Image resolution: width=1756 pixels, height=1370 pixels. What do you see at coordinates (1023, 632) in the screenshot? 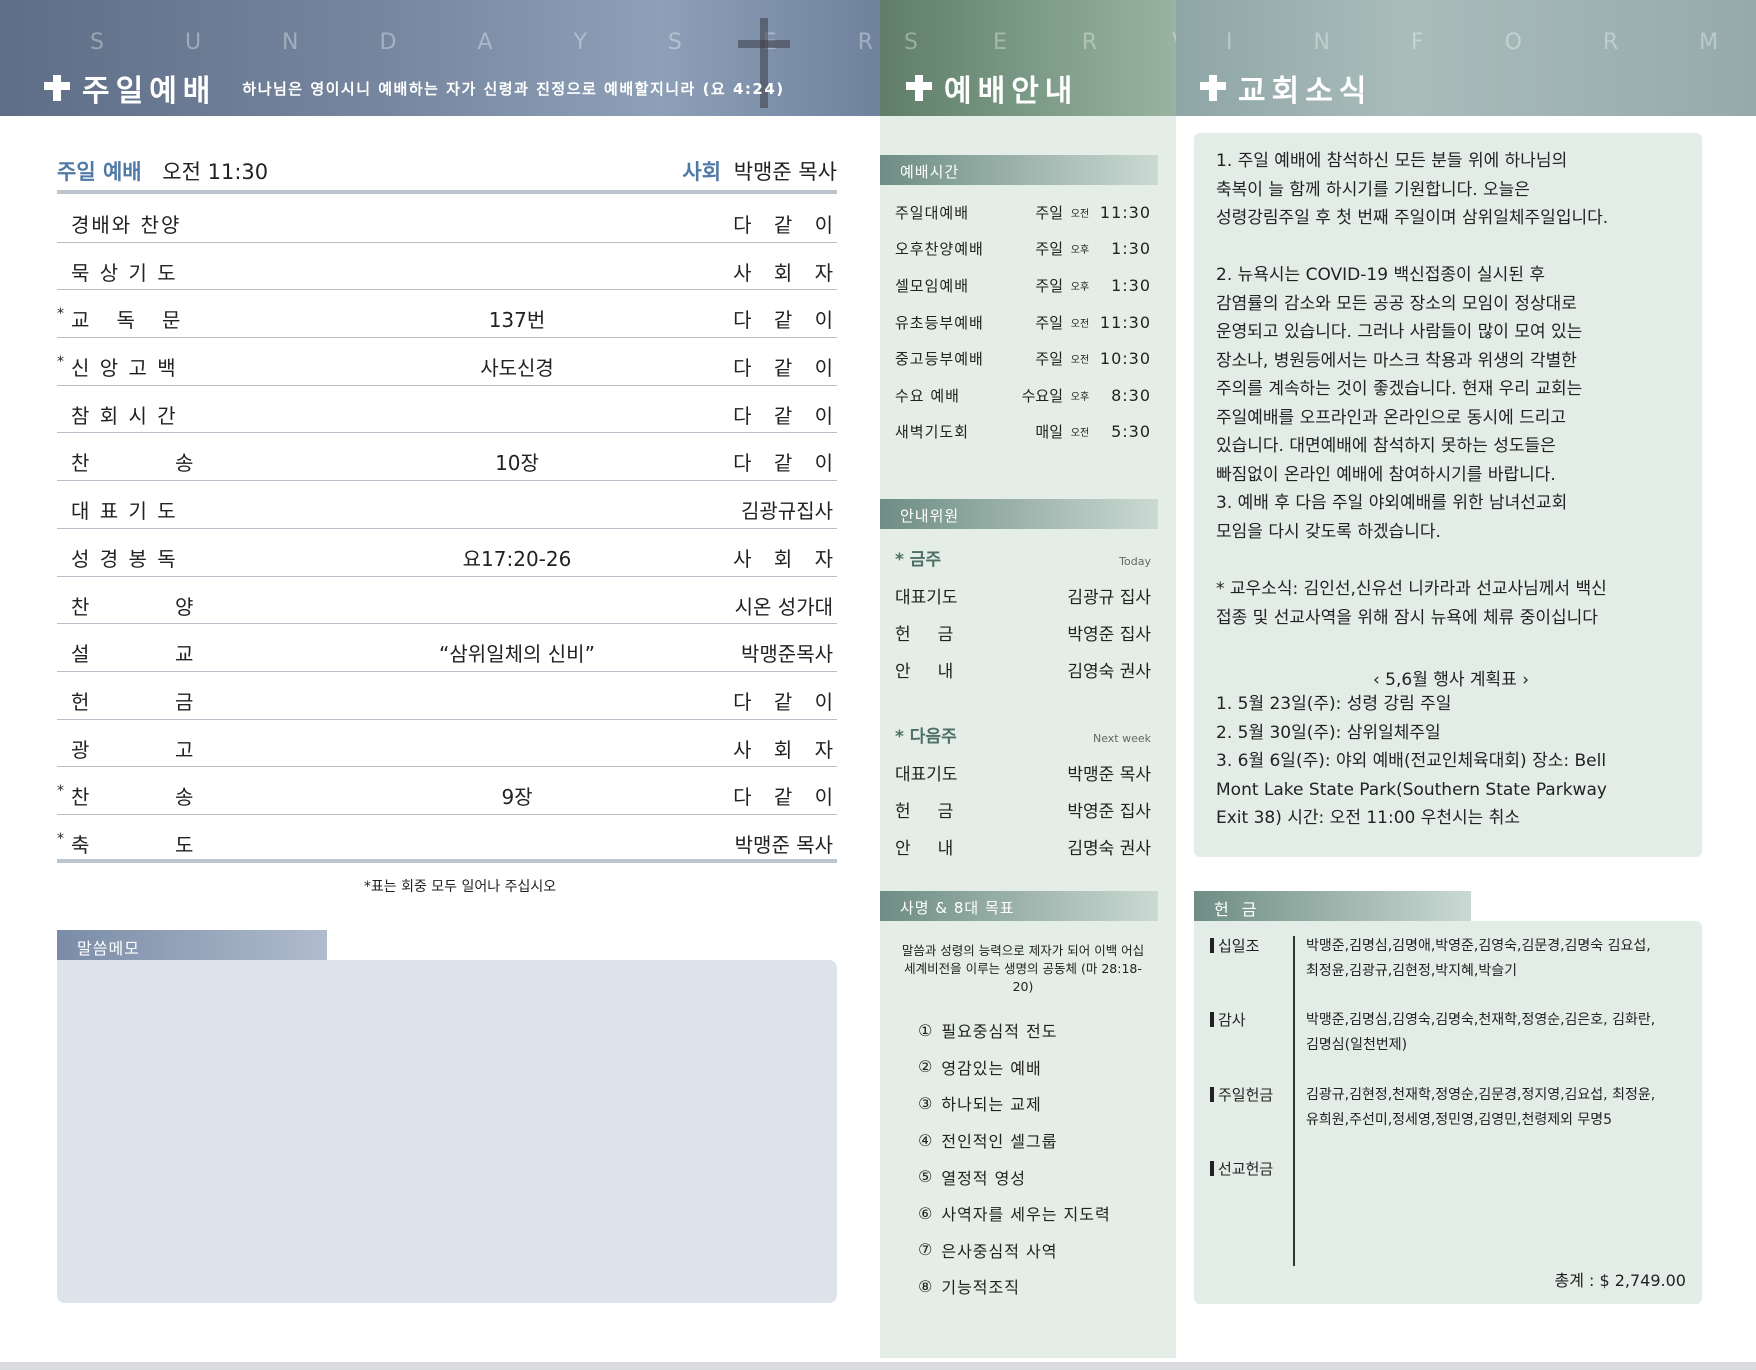
I see `usher-row: 헌 금 박영준 집사` at bounding box center [1023, 632].